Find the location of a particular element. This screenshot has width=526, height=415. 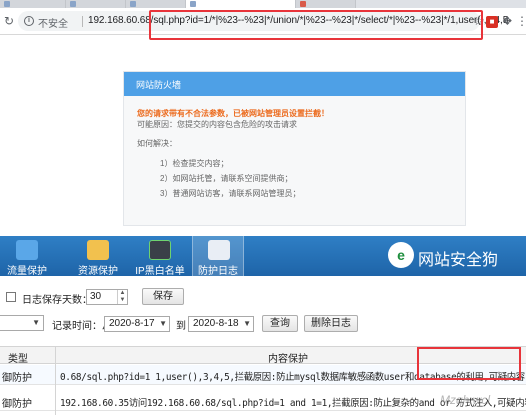

delete-log-button: 删除日志 is located at coordinates (331, 323).